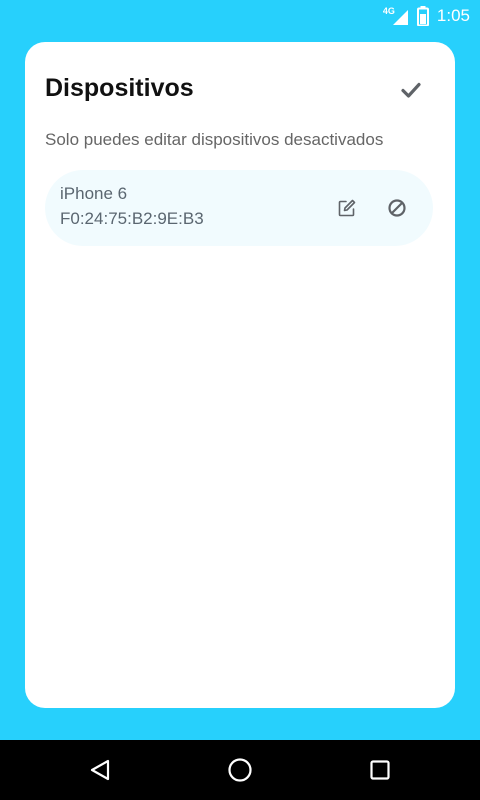  I want to click on network-indicator: 4G, so click(396, 16).